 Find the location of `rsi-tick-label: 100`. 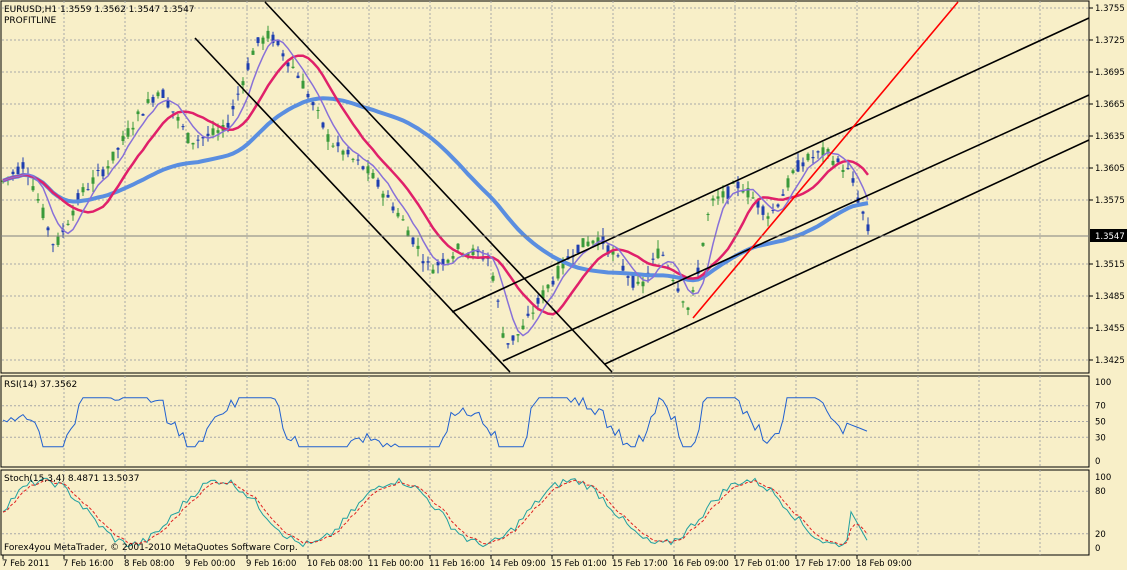

rsi-tick-label: 100 is located at coordinates (1103, 383).